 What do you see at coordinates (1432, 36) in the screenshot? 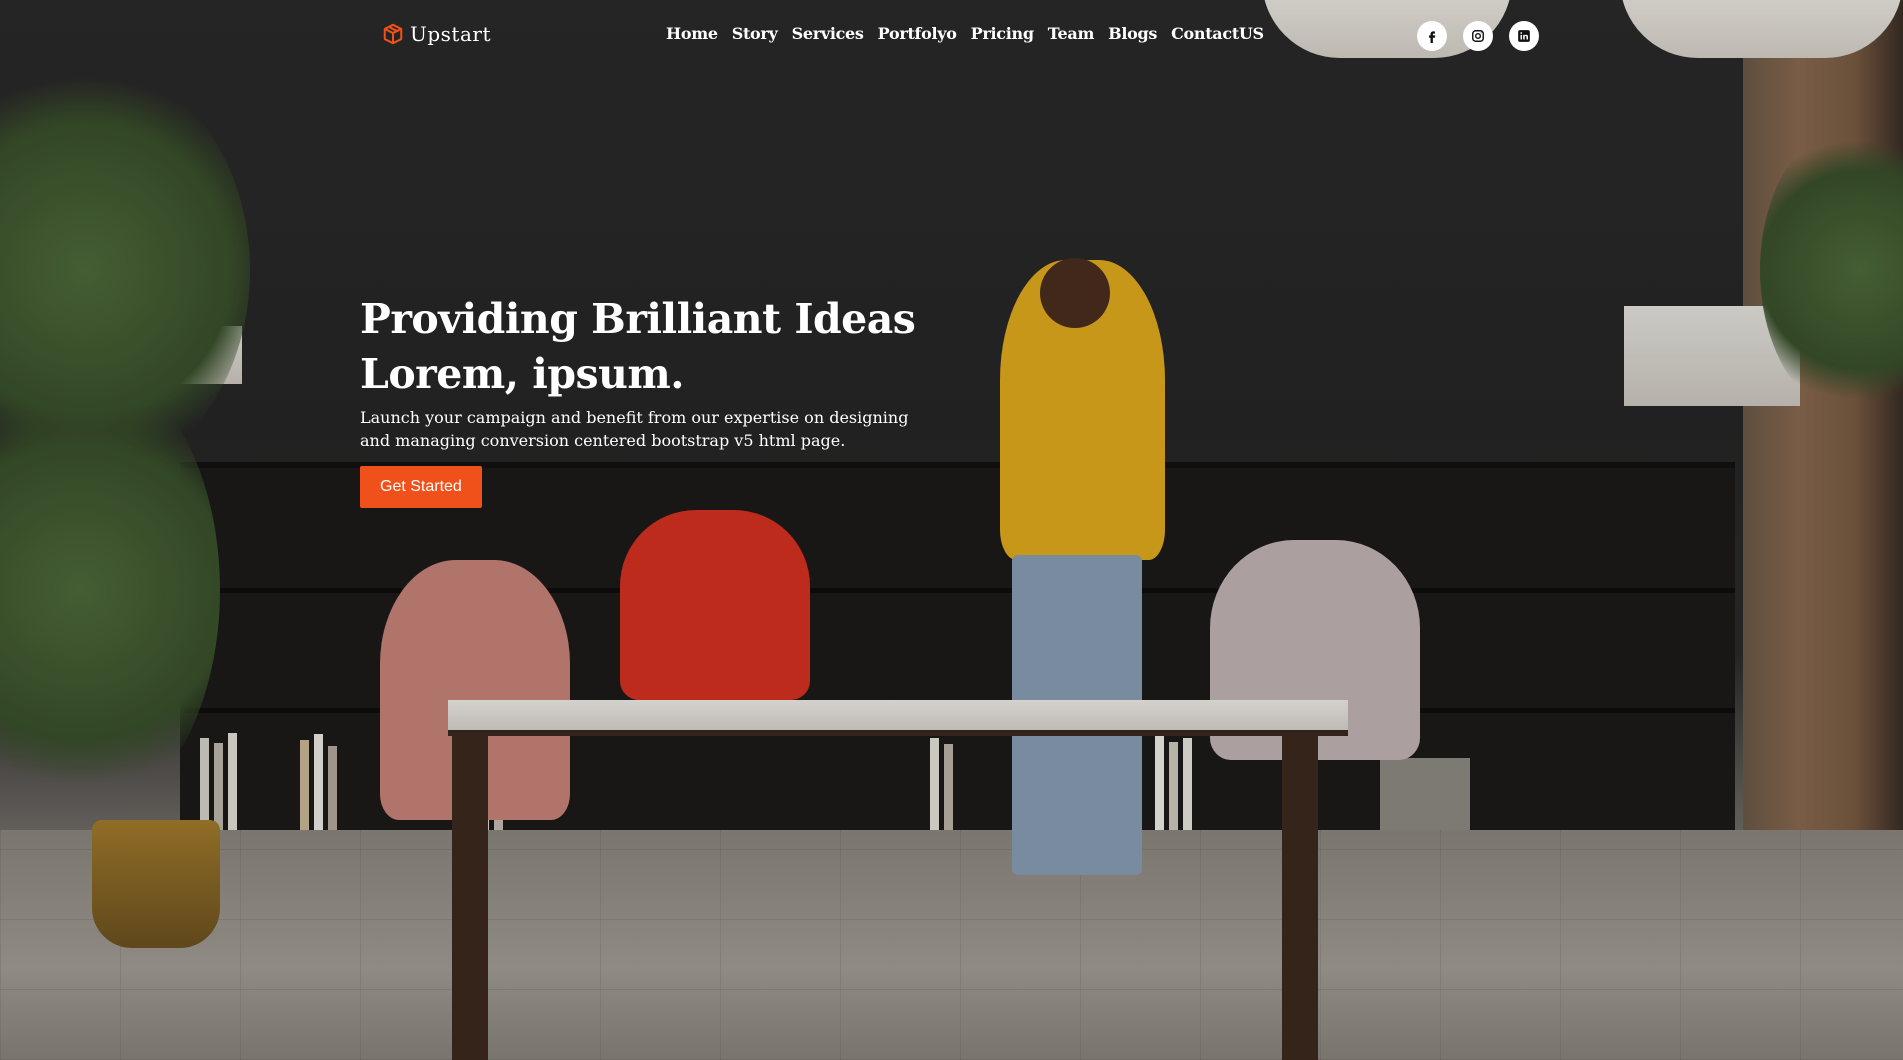
I see `facebook-icon` at bounding box center [1432, 36].